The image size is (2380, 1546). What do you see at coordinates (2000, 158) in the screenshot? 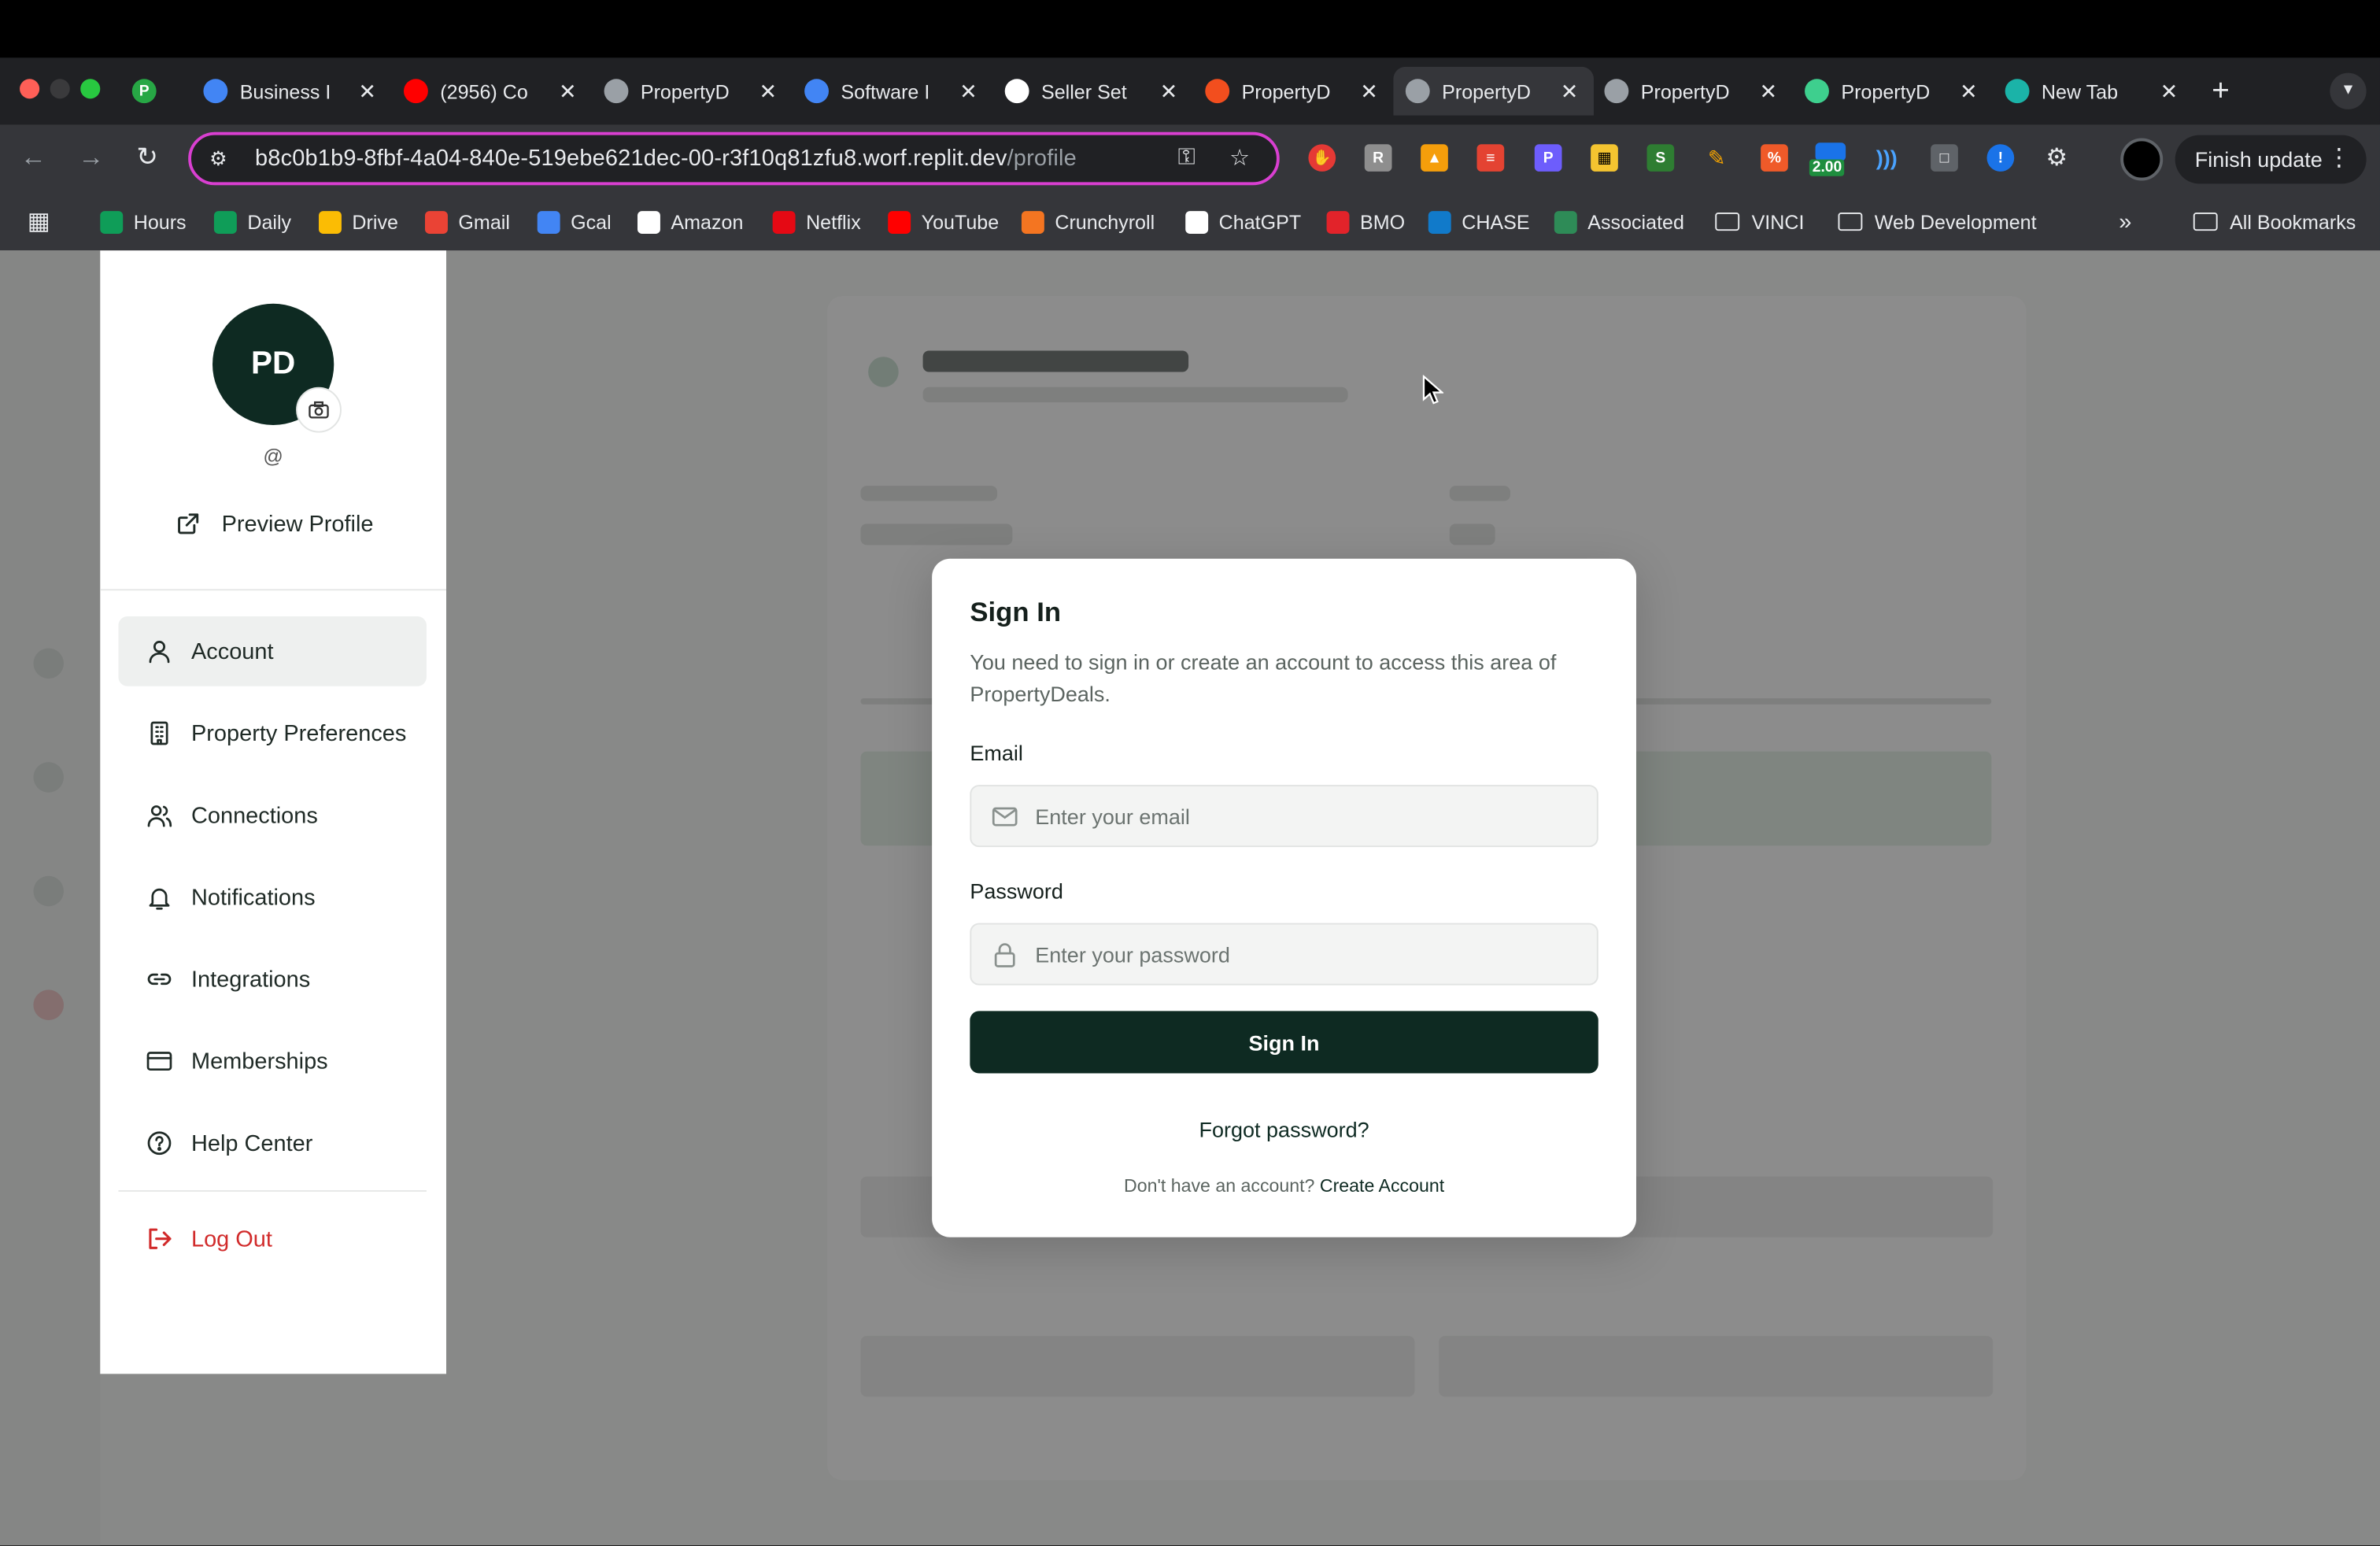
I see `extension-info-icon: !` at bounding box center [2000, 158].